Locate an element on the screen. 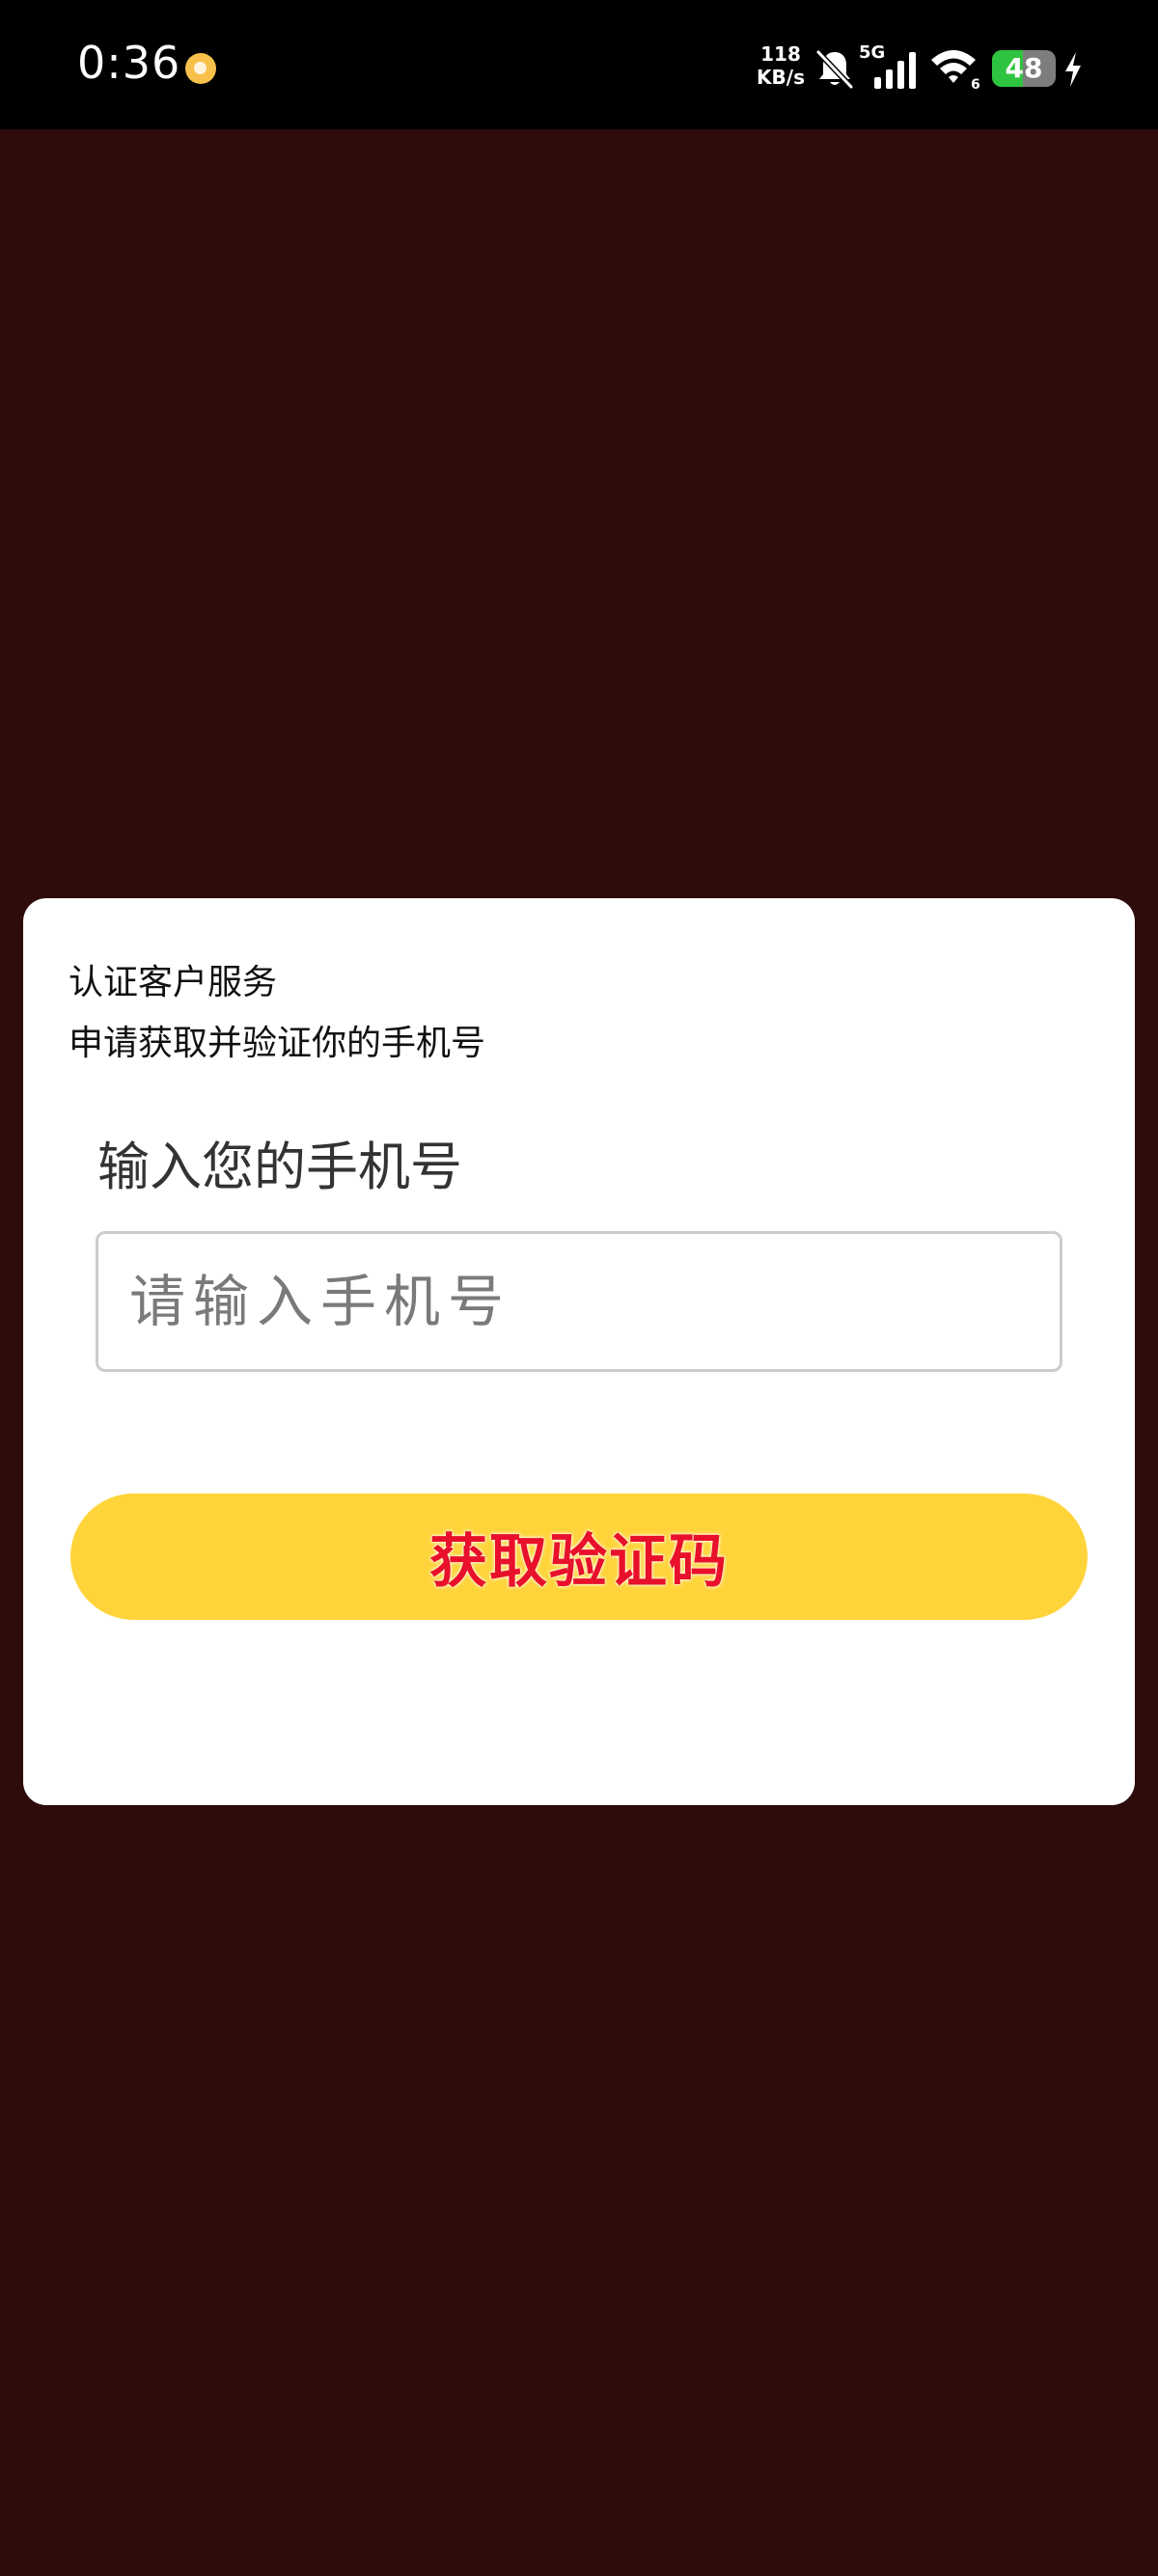 Image resolution: width=1158 pixels, height=2576 pixels. status-time: 0:36 is located at coordinates (129, 63).